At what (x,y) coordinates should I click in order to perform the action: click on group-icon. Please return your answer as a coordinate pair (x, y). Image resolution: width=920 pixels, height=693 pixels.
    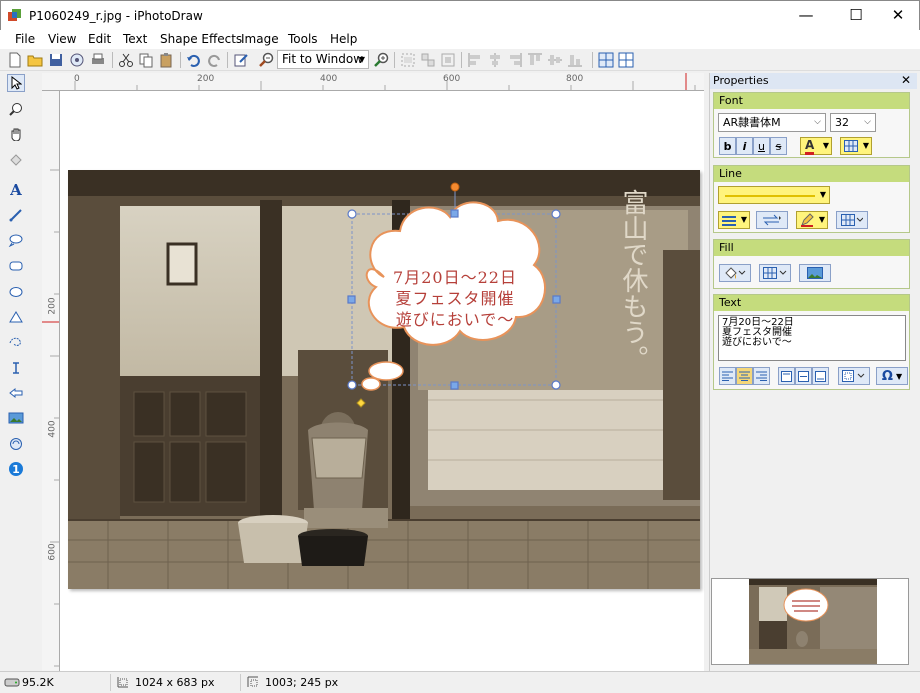
    Looking at the image, I should click on (408, 60).